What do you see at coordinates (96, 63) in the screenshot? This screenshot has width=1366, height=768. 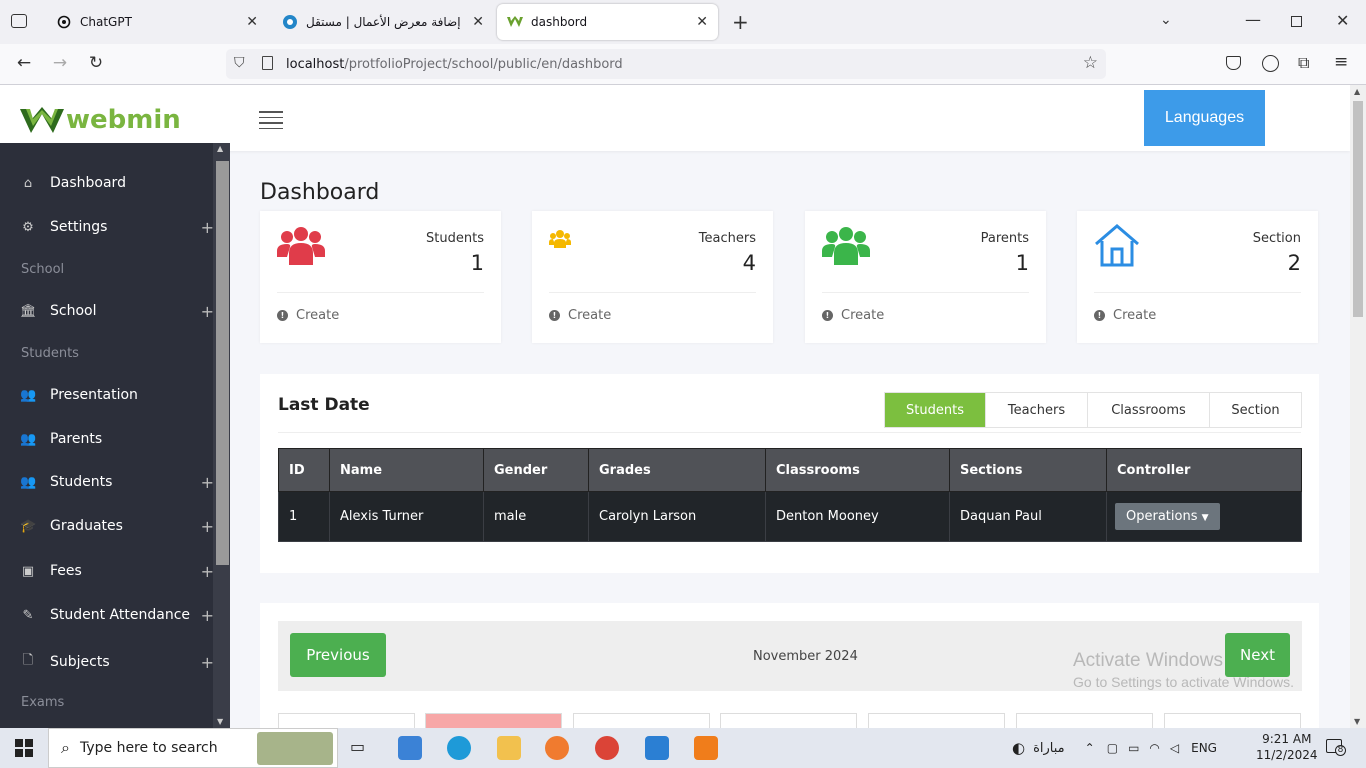 I see `reload-icon: ↻` at bounding box center [96, 63].